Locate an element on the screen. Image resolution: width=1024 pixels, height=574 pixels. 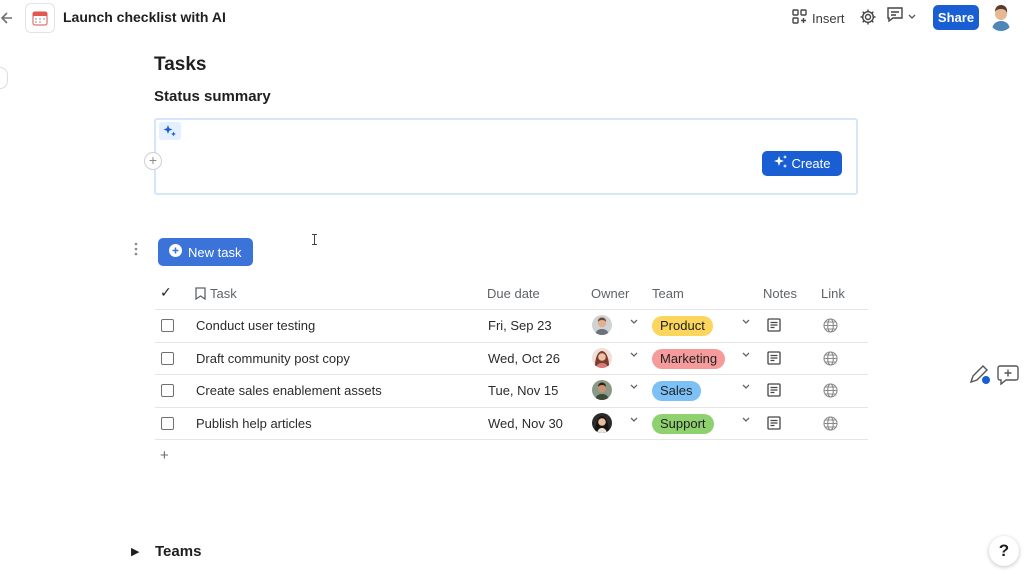
plus-icon is located at coordinates (175, 252).